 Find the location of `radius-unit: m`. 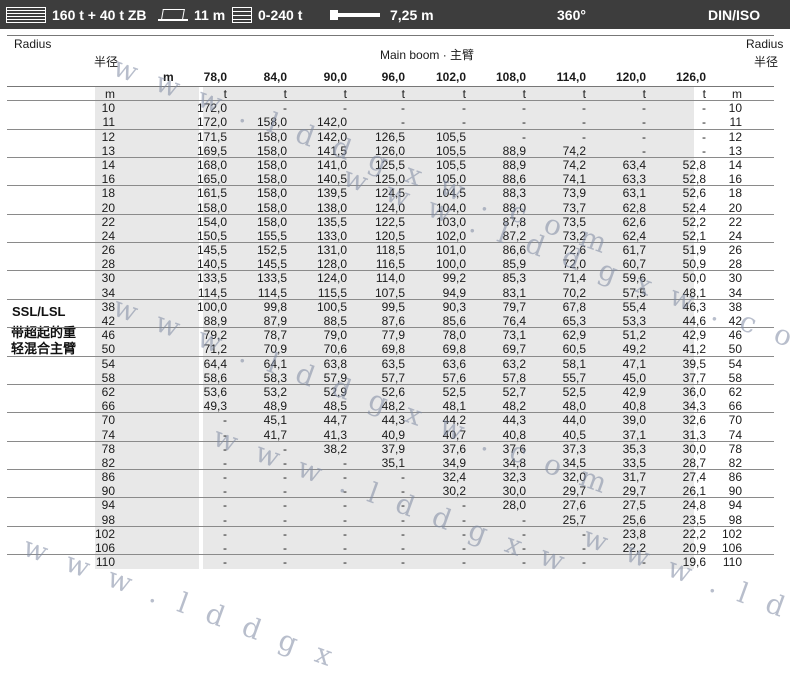

radius-unit: m is located at coordinates (737, 94).